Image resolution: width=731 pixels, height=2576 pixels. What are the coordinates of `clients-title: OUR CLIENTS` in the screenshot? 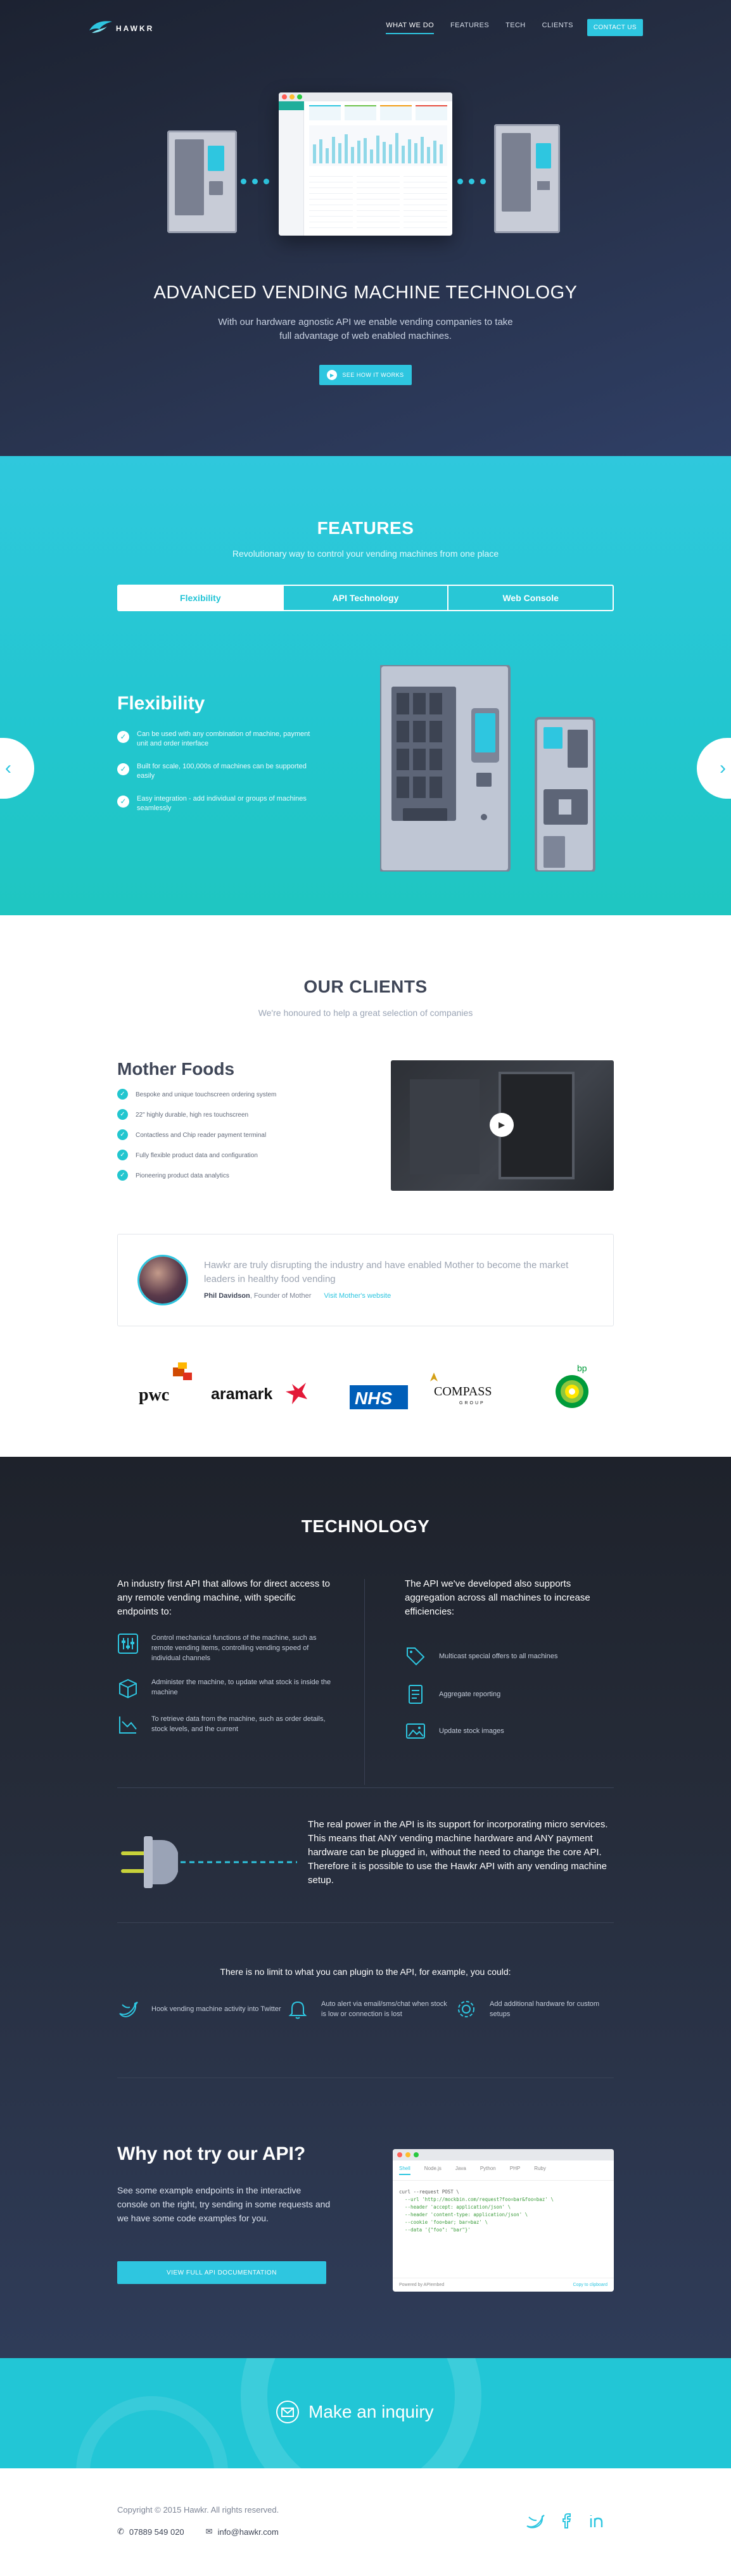 It's located at (365, 986).